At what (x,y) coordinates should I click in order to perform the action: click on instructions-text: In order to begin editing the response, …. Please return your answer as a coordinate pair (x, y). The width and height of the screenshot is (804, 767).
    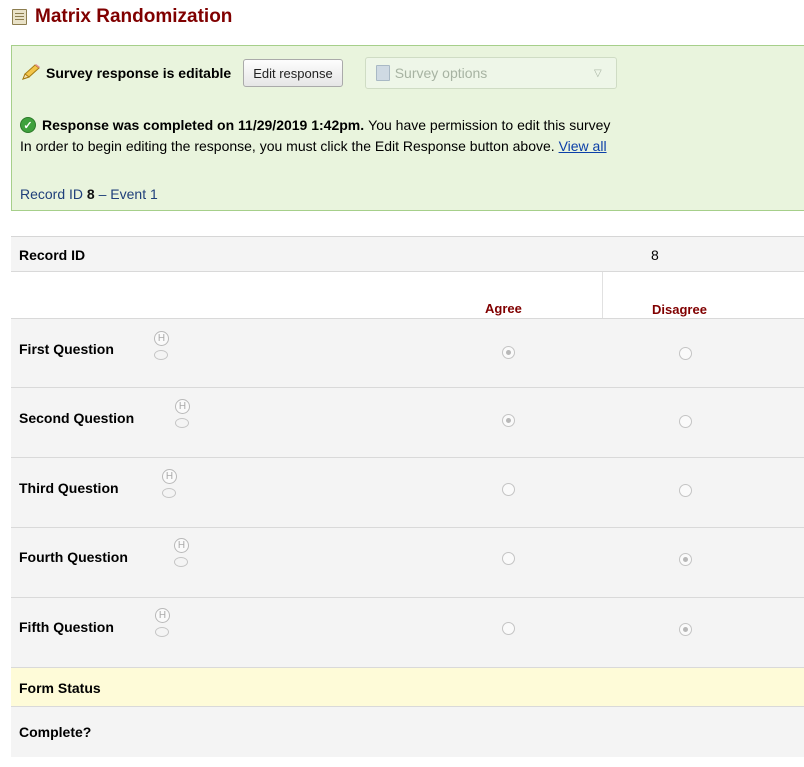
    Looking at the image, I should click on (287, 146).